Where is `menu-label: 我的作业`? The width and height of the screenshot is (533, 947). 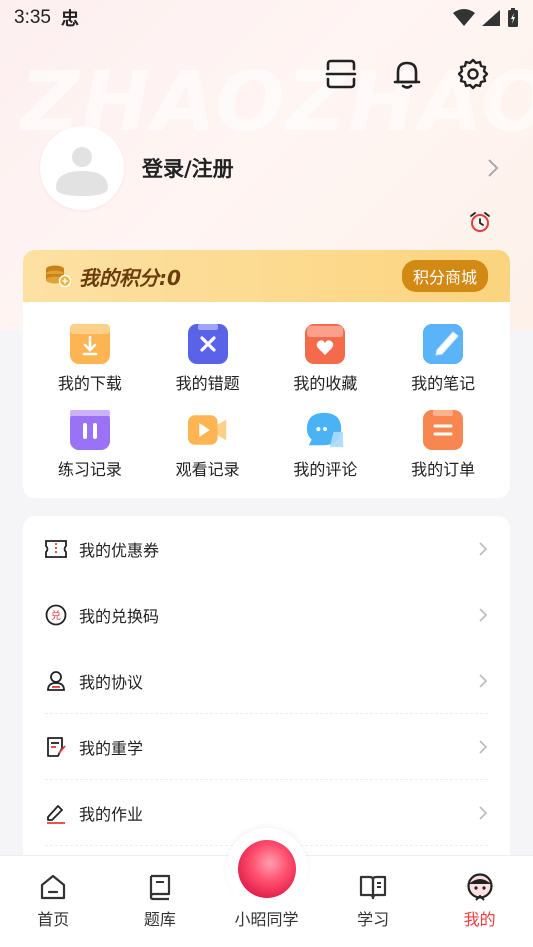
menu-label: 我的作业 is located at coordinates (111, 814).